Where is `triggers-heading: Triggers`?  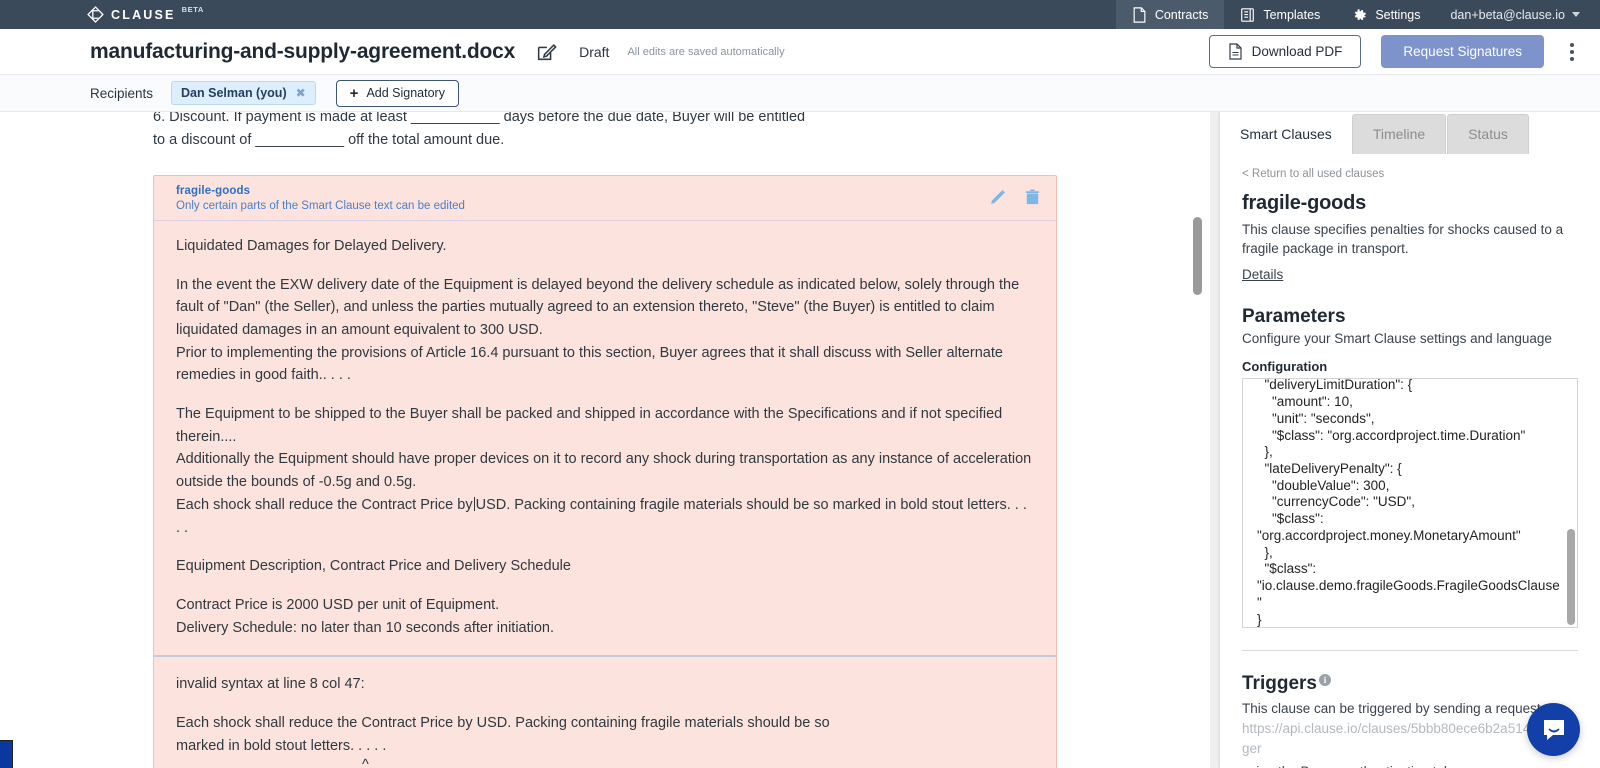
triggers-heading: Triggers is located at coordinates (1279, 684).